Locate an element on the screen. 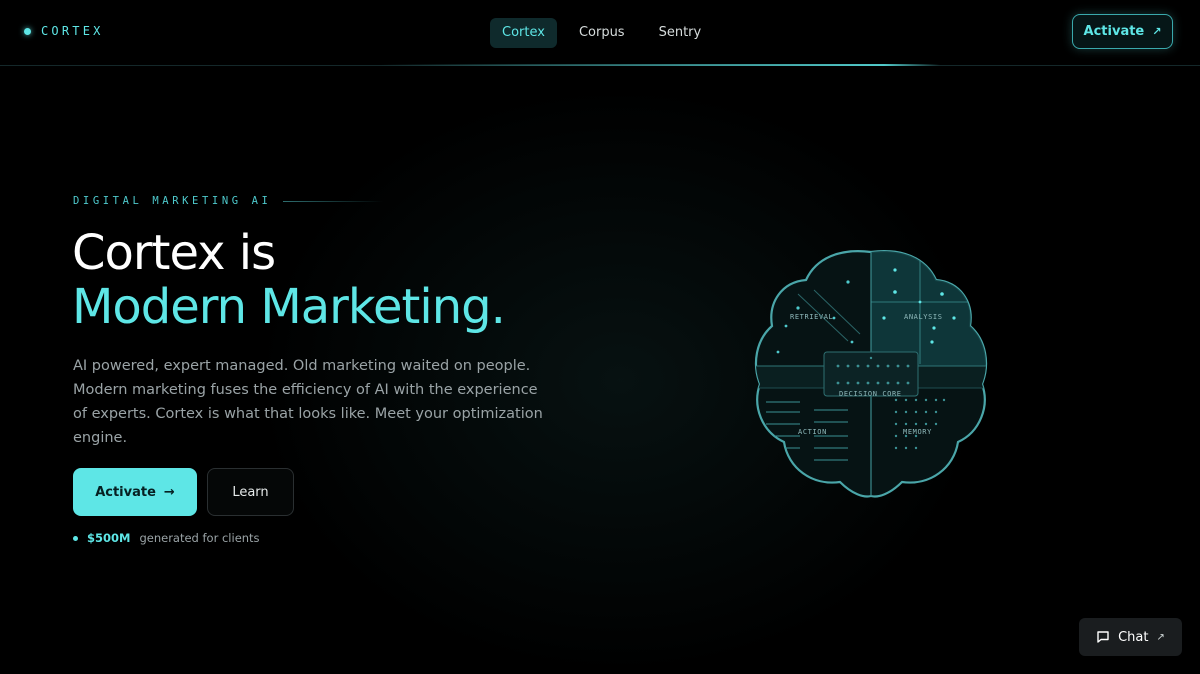 The image size is (1200, 674). nav-item-cortex: Cortex is located at coordinates (523, 33).